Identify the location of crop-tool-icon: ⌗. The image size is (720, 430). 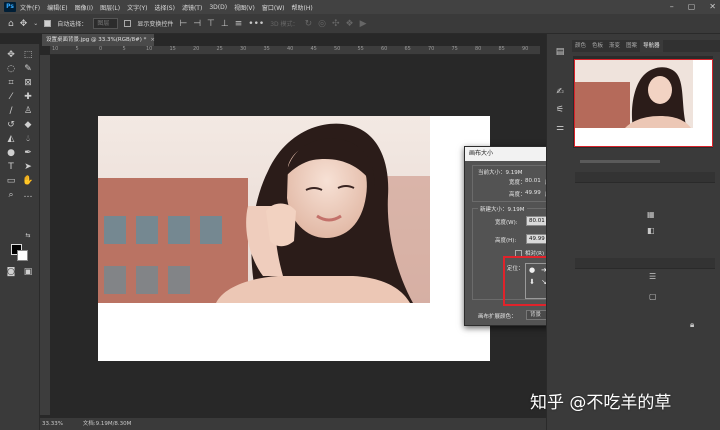
(11, 83).